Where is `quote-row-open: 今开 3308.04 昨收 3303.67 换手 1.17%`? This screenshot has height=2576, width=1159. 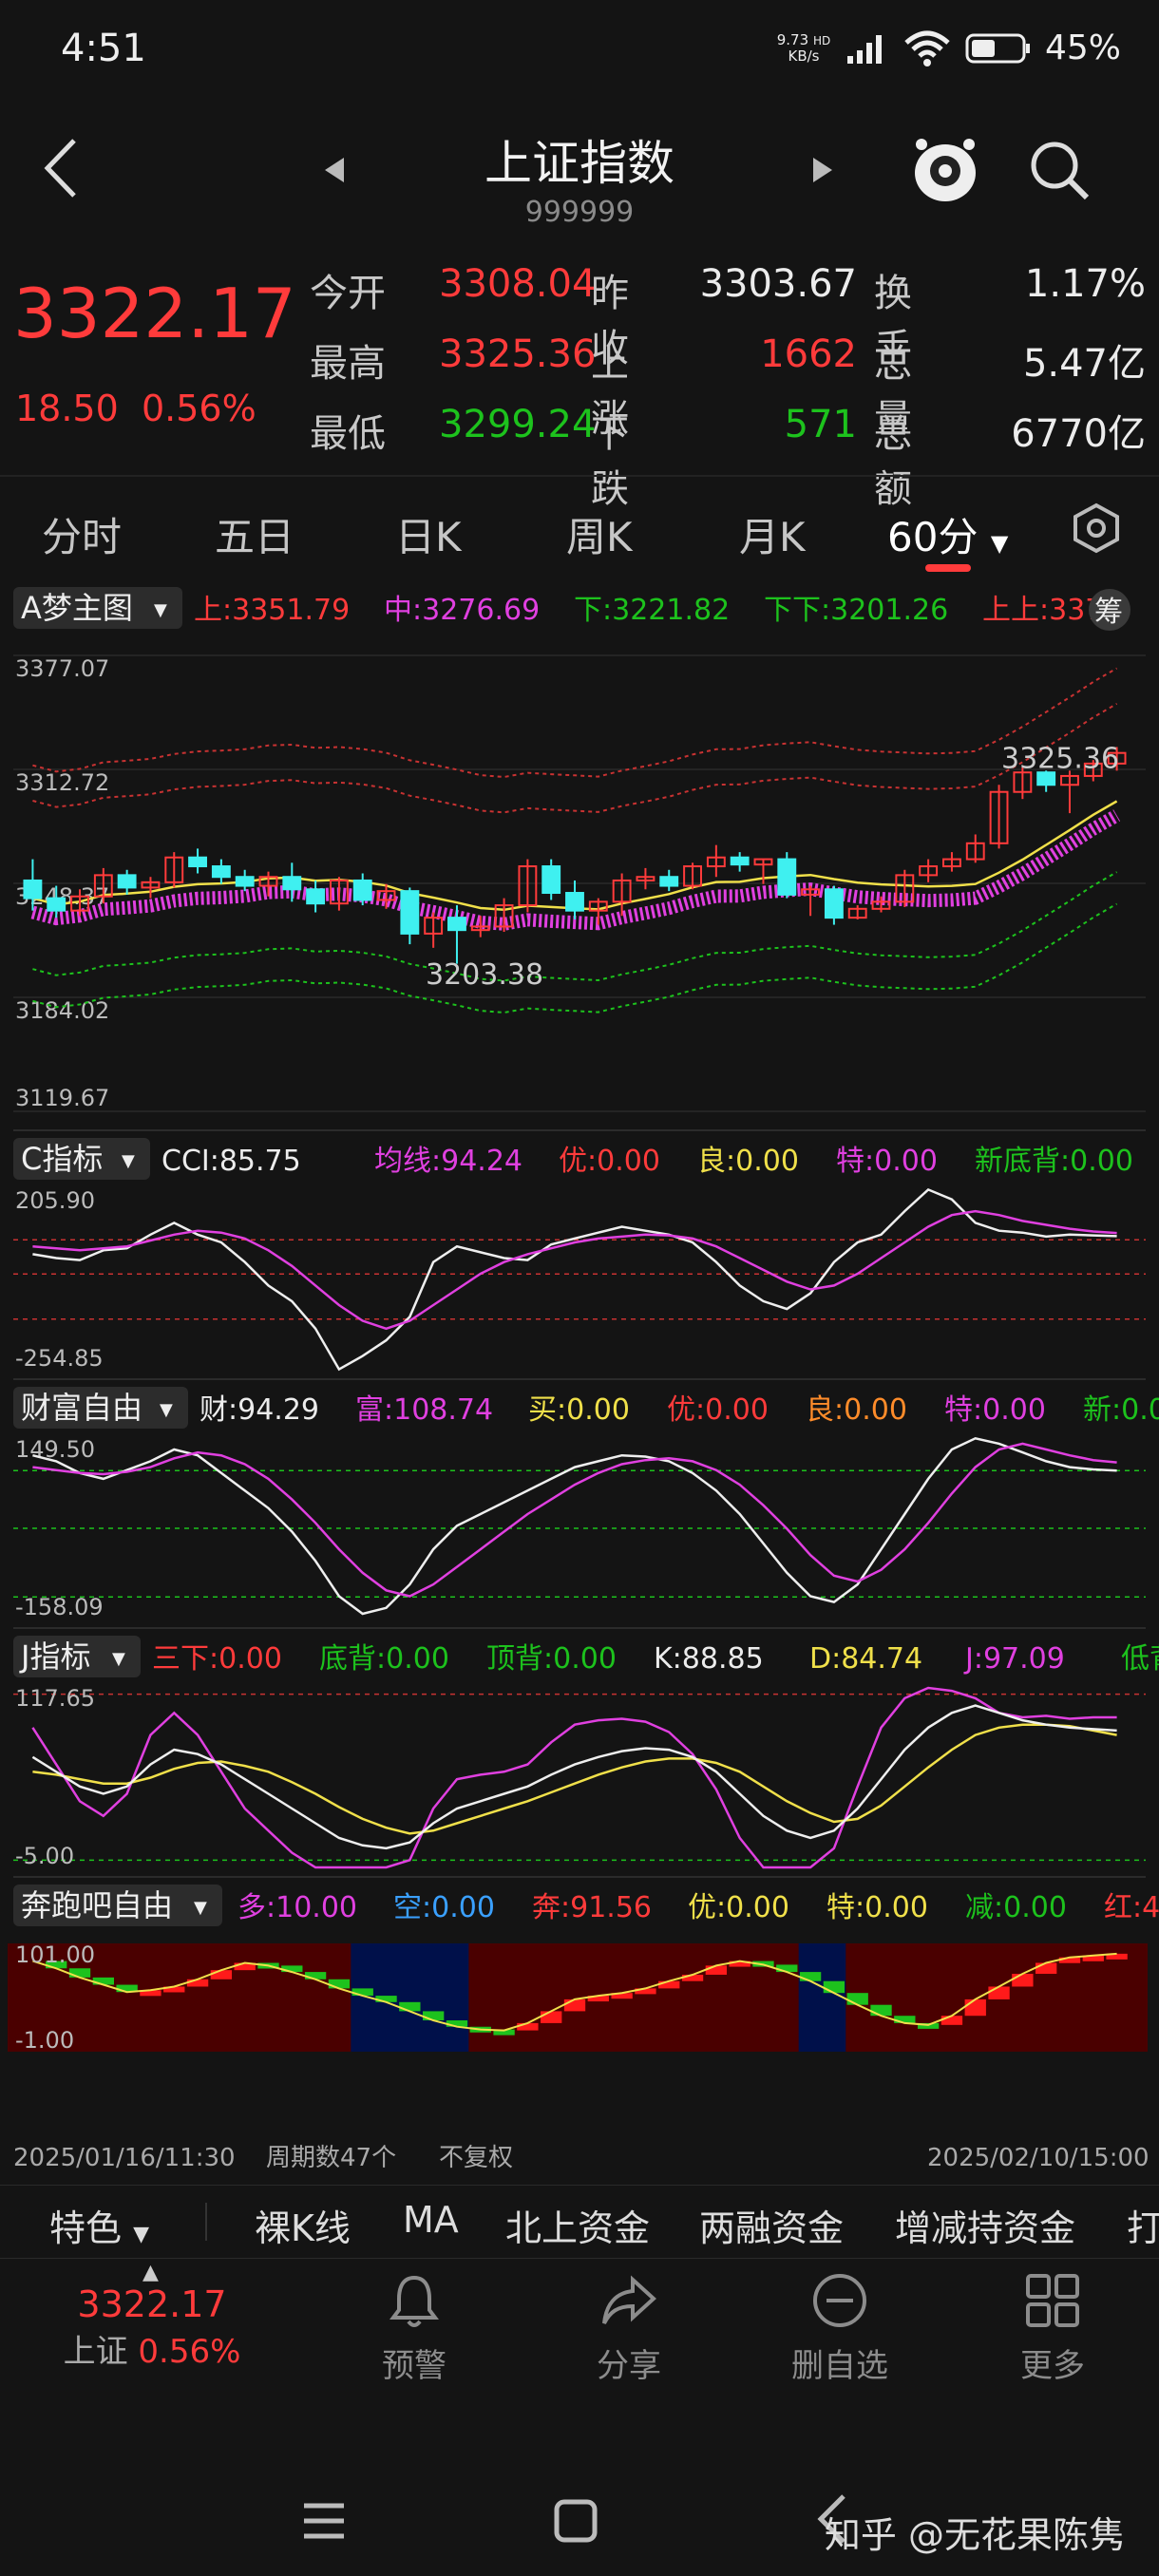 quote-row-open: 今开 3308.04 昨收 3303.67 换手 1.17% is located at coordinates (728, 316).